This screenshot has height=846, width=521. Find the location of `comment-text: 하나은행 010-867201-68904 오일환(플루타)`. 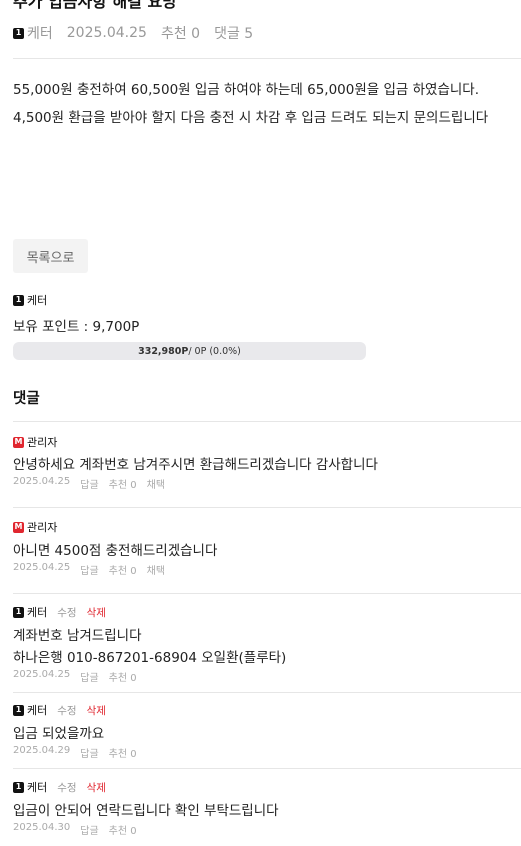

comment-text: 하나은행 010-867201-68904 오일환(플루타) is located at coordinates (150, 658).